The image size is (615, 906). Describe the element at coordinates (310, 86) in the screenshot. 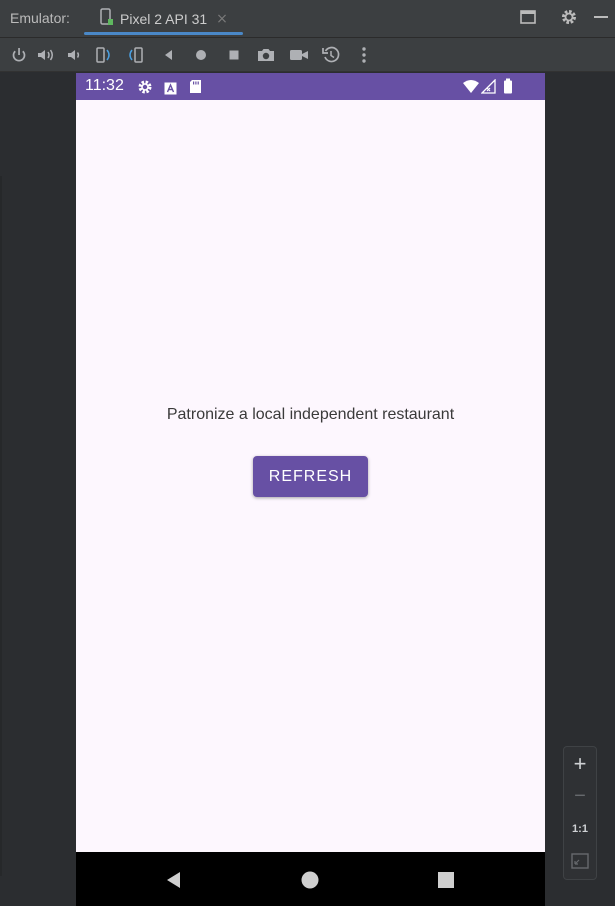

I see `status-bar: 11:32` at that location.